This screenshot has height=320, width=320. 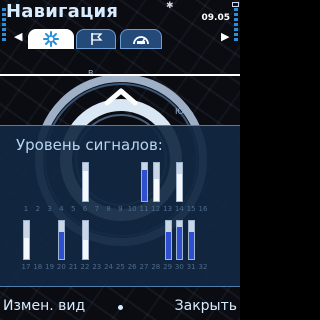 What do you see at coordinates (18, 36) in the screenshot?
I see `tab-left-arrow-icon: ◀` at bounding box center [18, 36].